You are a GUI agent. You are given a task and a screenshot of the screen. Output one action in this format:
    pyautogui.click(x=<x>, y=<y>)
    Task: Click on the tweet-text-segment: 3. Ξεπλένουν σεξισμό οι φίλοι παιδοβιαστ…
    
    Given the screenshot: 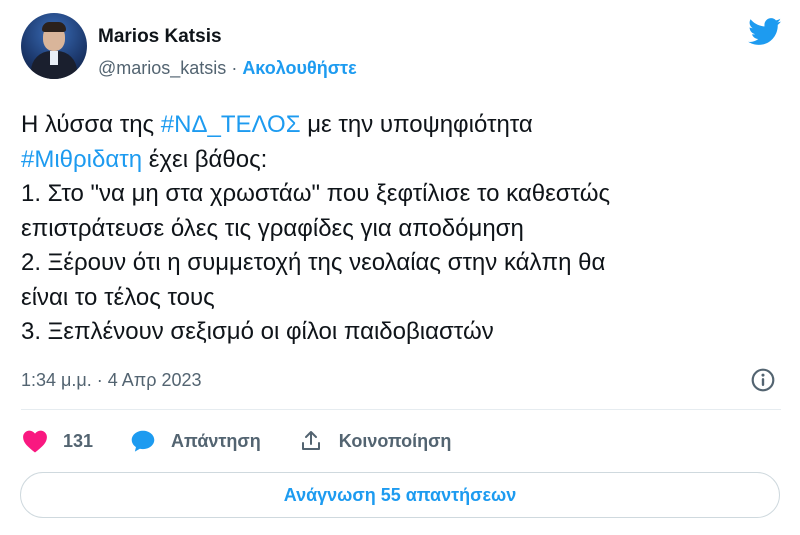 What is the action you would take?
    pyautogui.click(x=257, y=331)
    